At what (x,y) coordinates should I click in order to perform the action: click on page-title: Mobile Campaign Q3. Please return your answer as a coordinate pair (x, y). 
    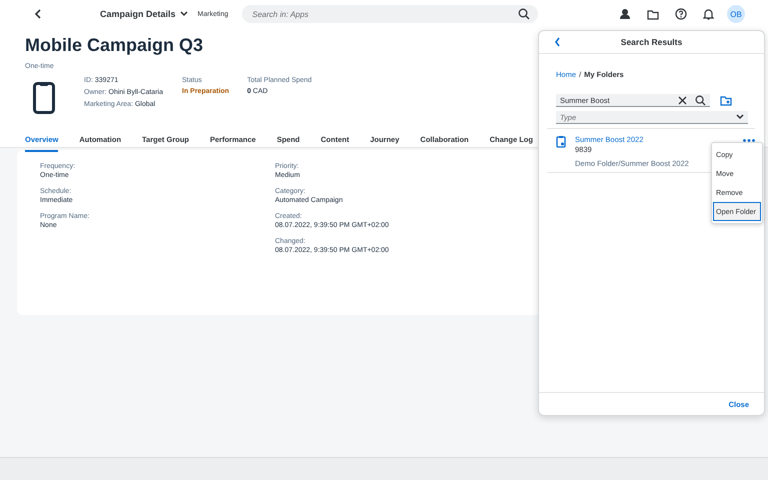
    Looking at the image, I should click on (114, 45).